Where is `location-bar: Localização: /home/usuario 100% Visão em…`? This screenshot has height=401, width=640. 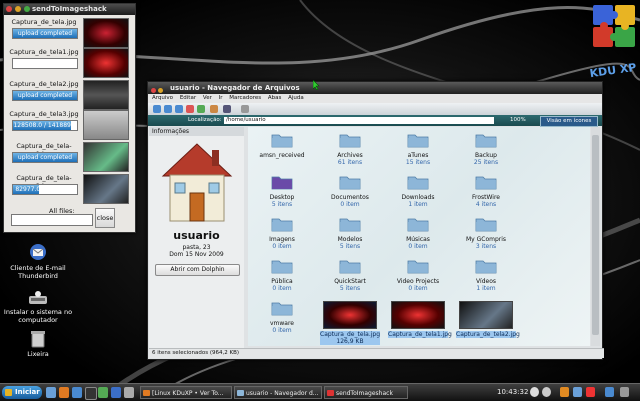 location-bar: Localização: /home/usuario 100% Visão em… is located at coordinates (375, 121).